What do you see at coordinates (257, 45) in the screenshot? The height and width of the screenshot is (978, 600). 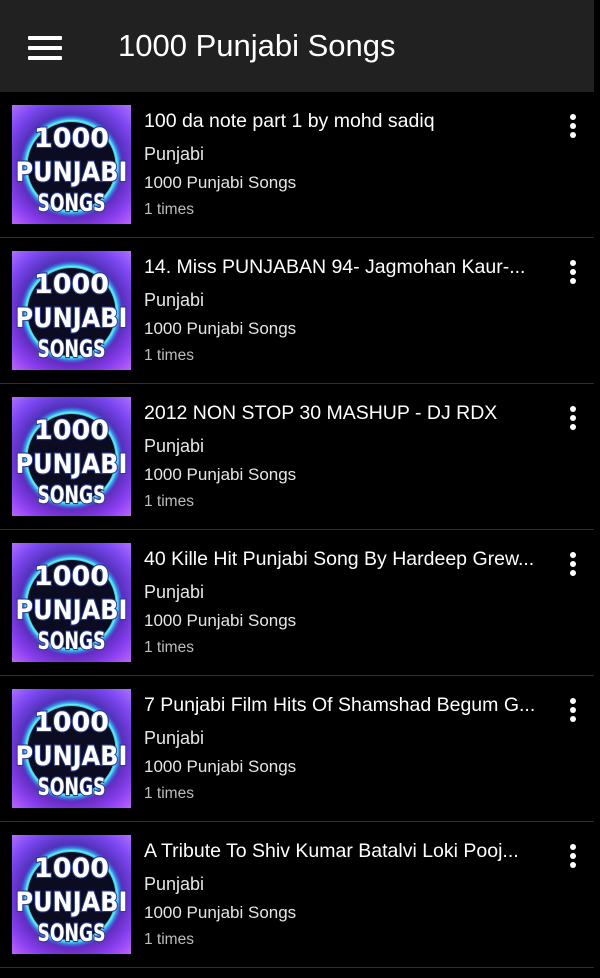 I see `page-title: 1000 Punjabi Songs` at bounding box center [257, 45].